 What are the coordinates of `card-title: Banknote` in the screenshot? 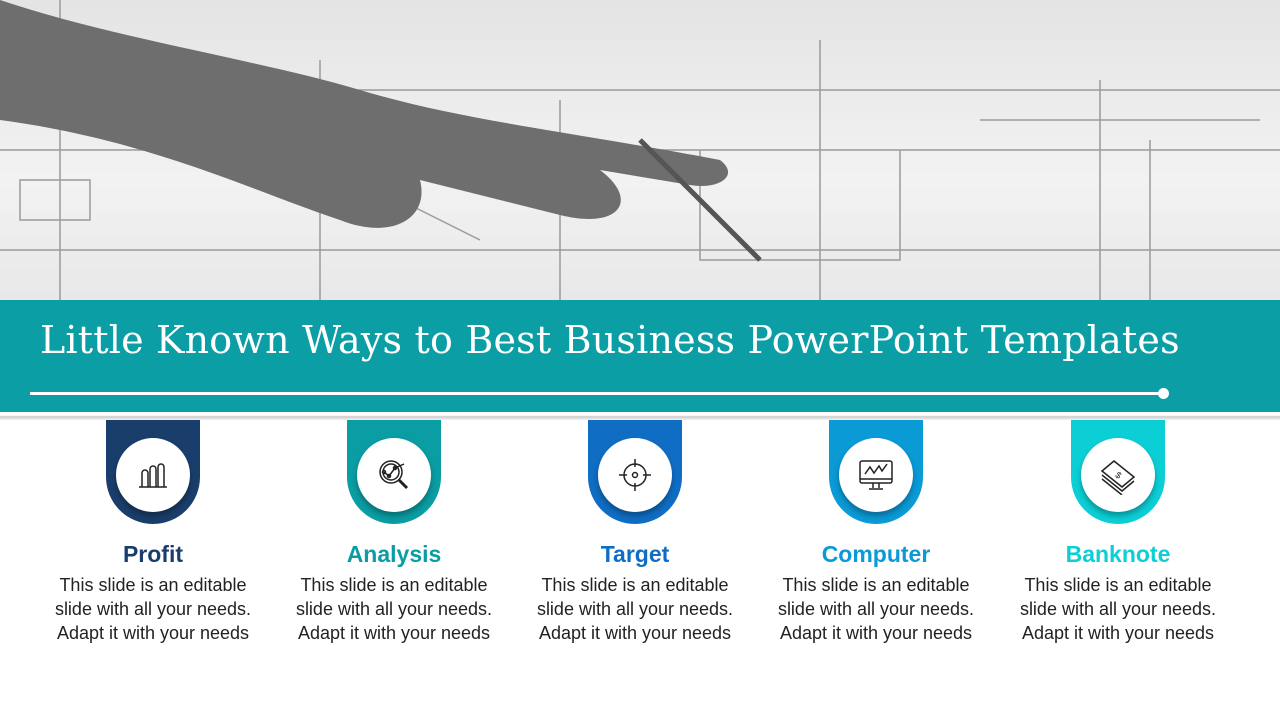 It's located at (1118, 554).